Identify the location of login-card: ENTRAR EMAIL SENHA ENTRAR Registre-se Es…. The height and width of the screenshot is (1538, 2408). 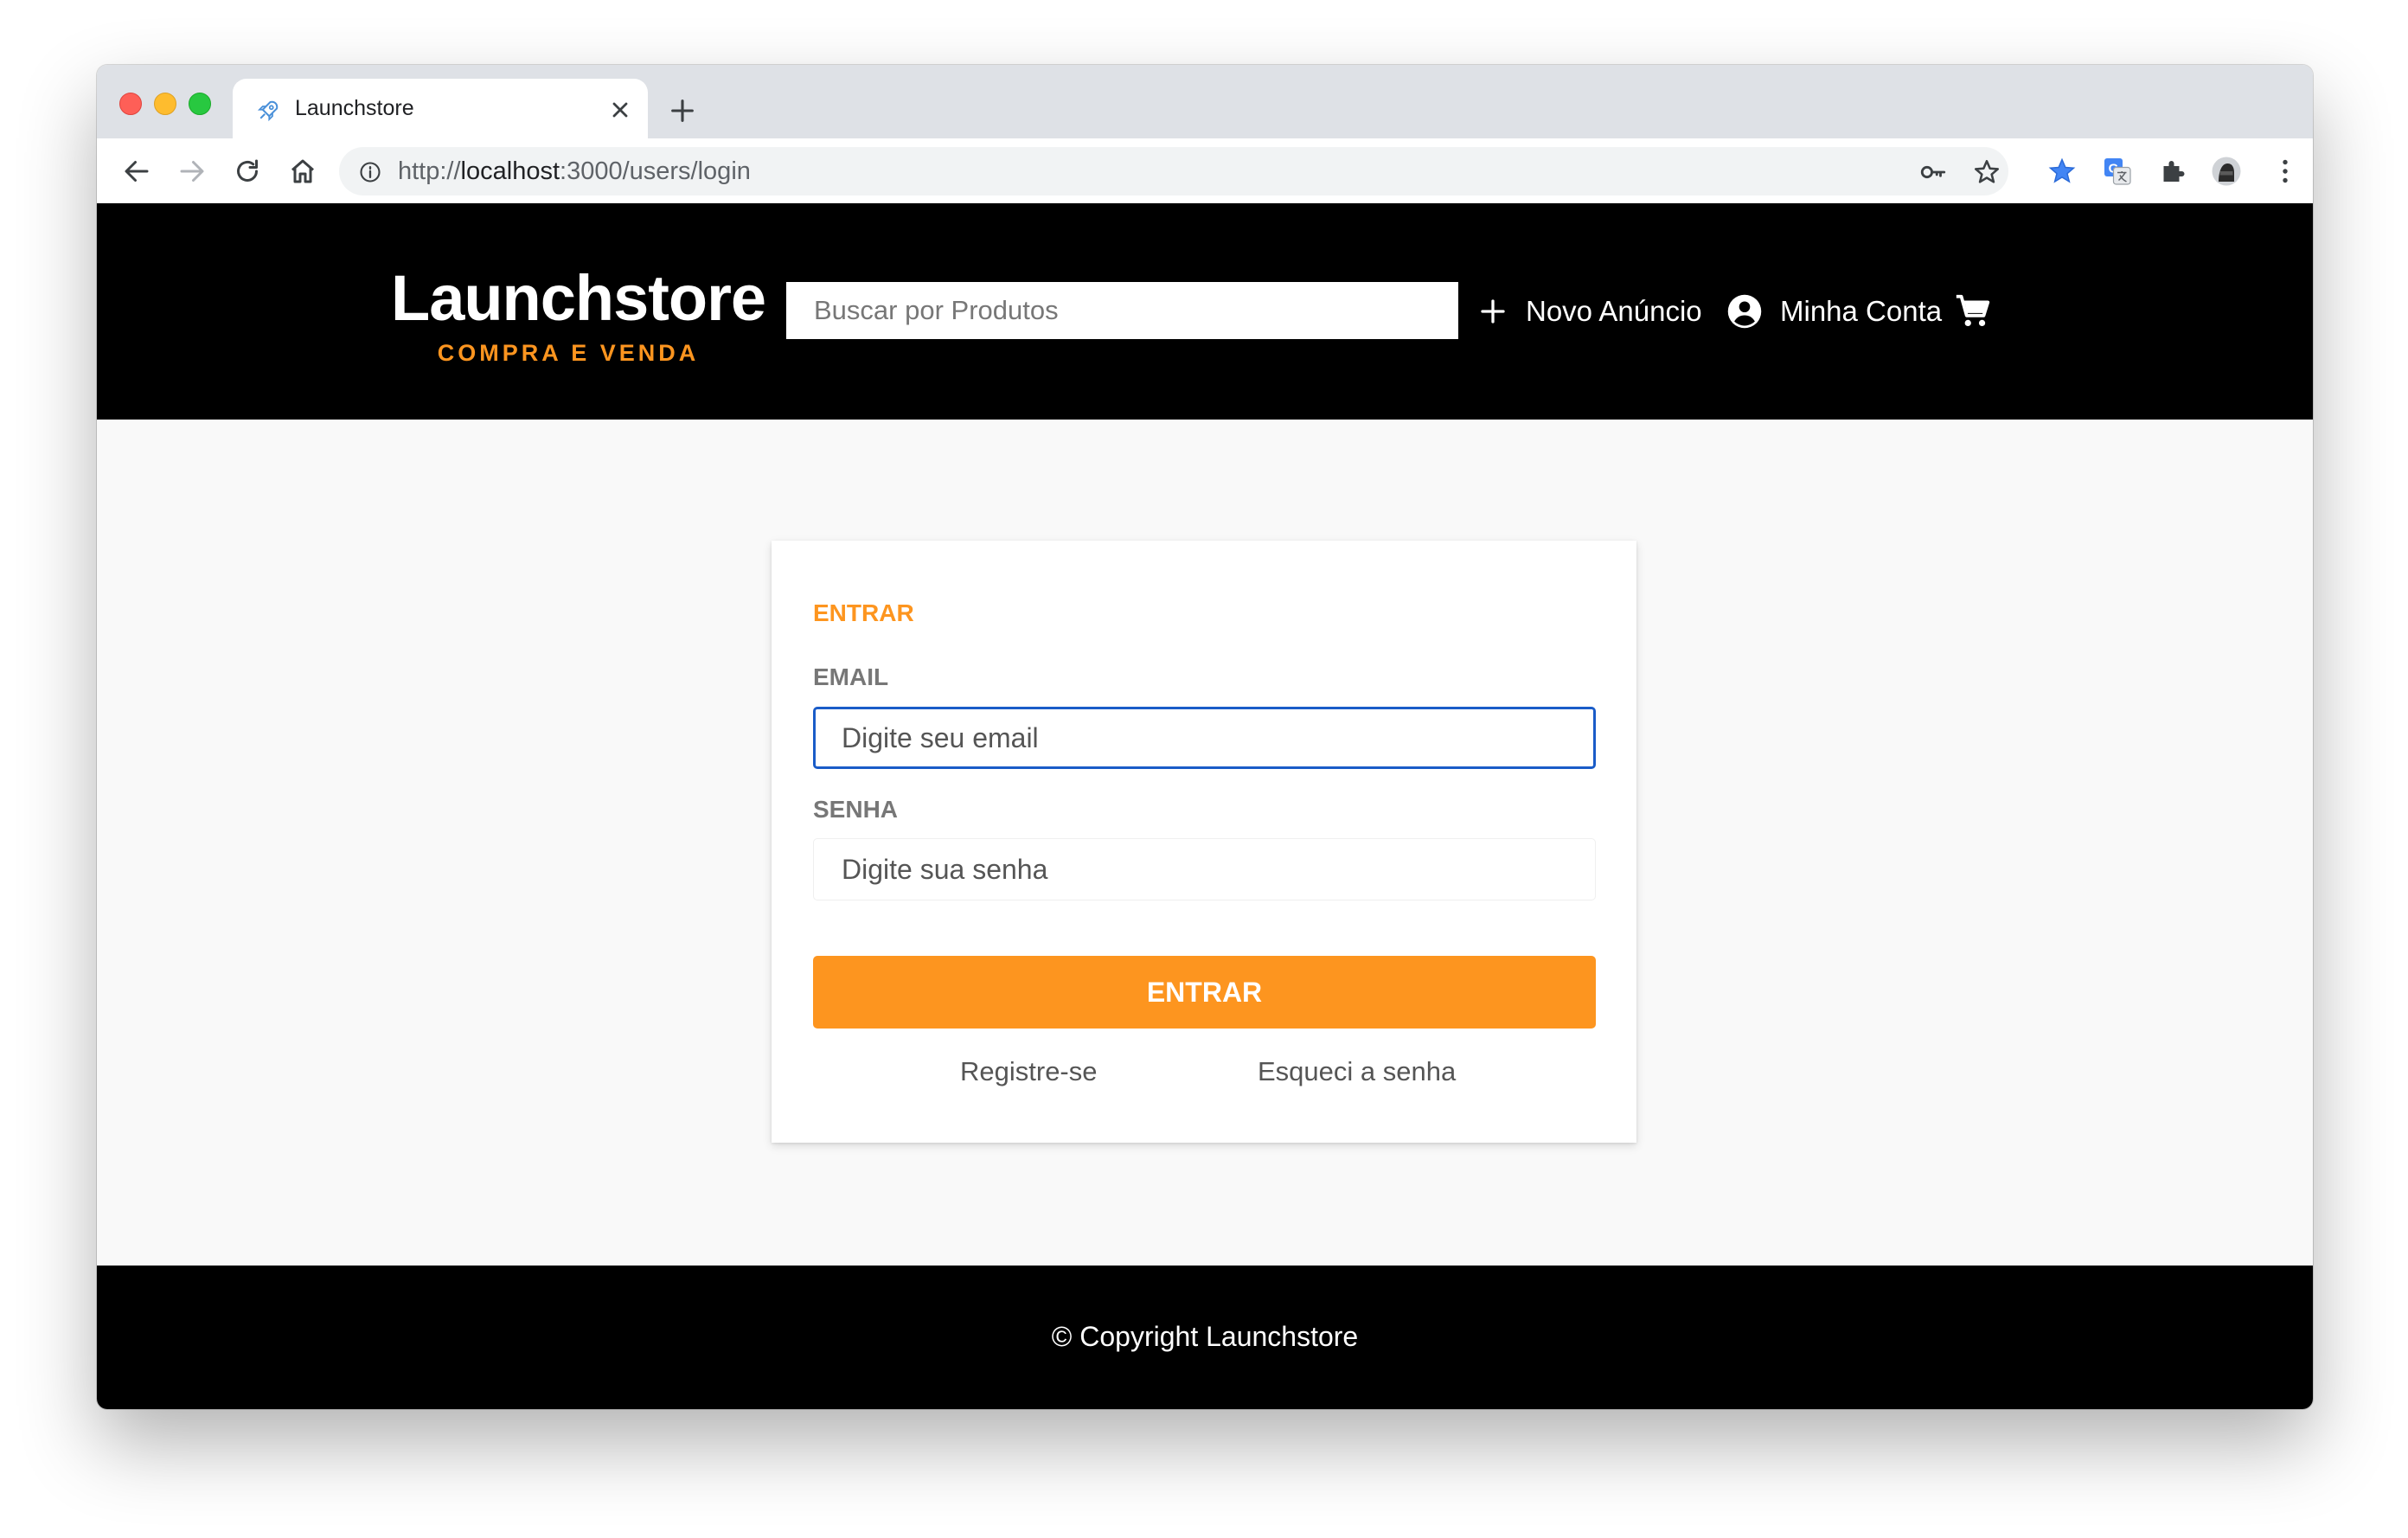
(1204, 842).